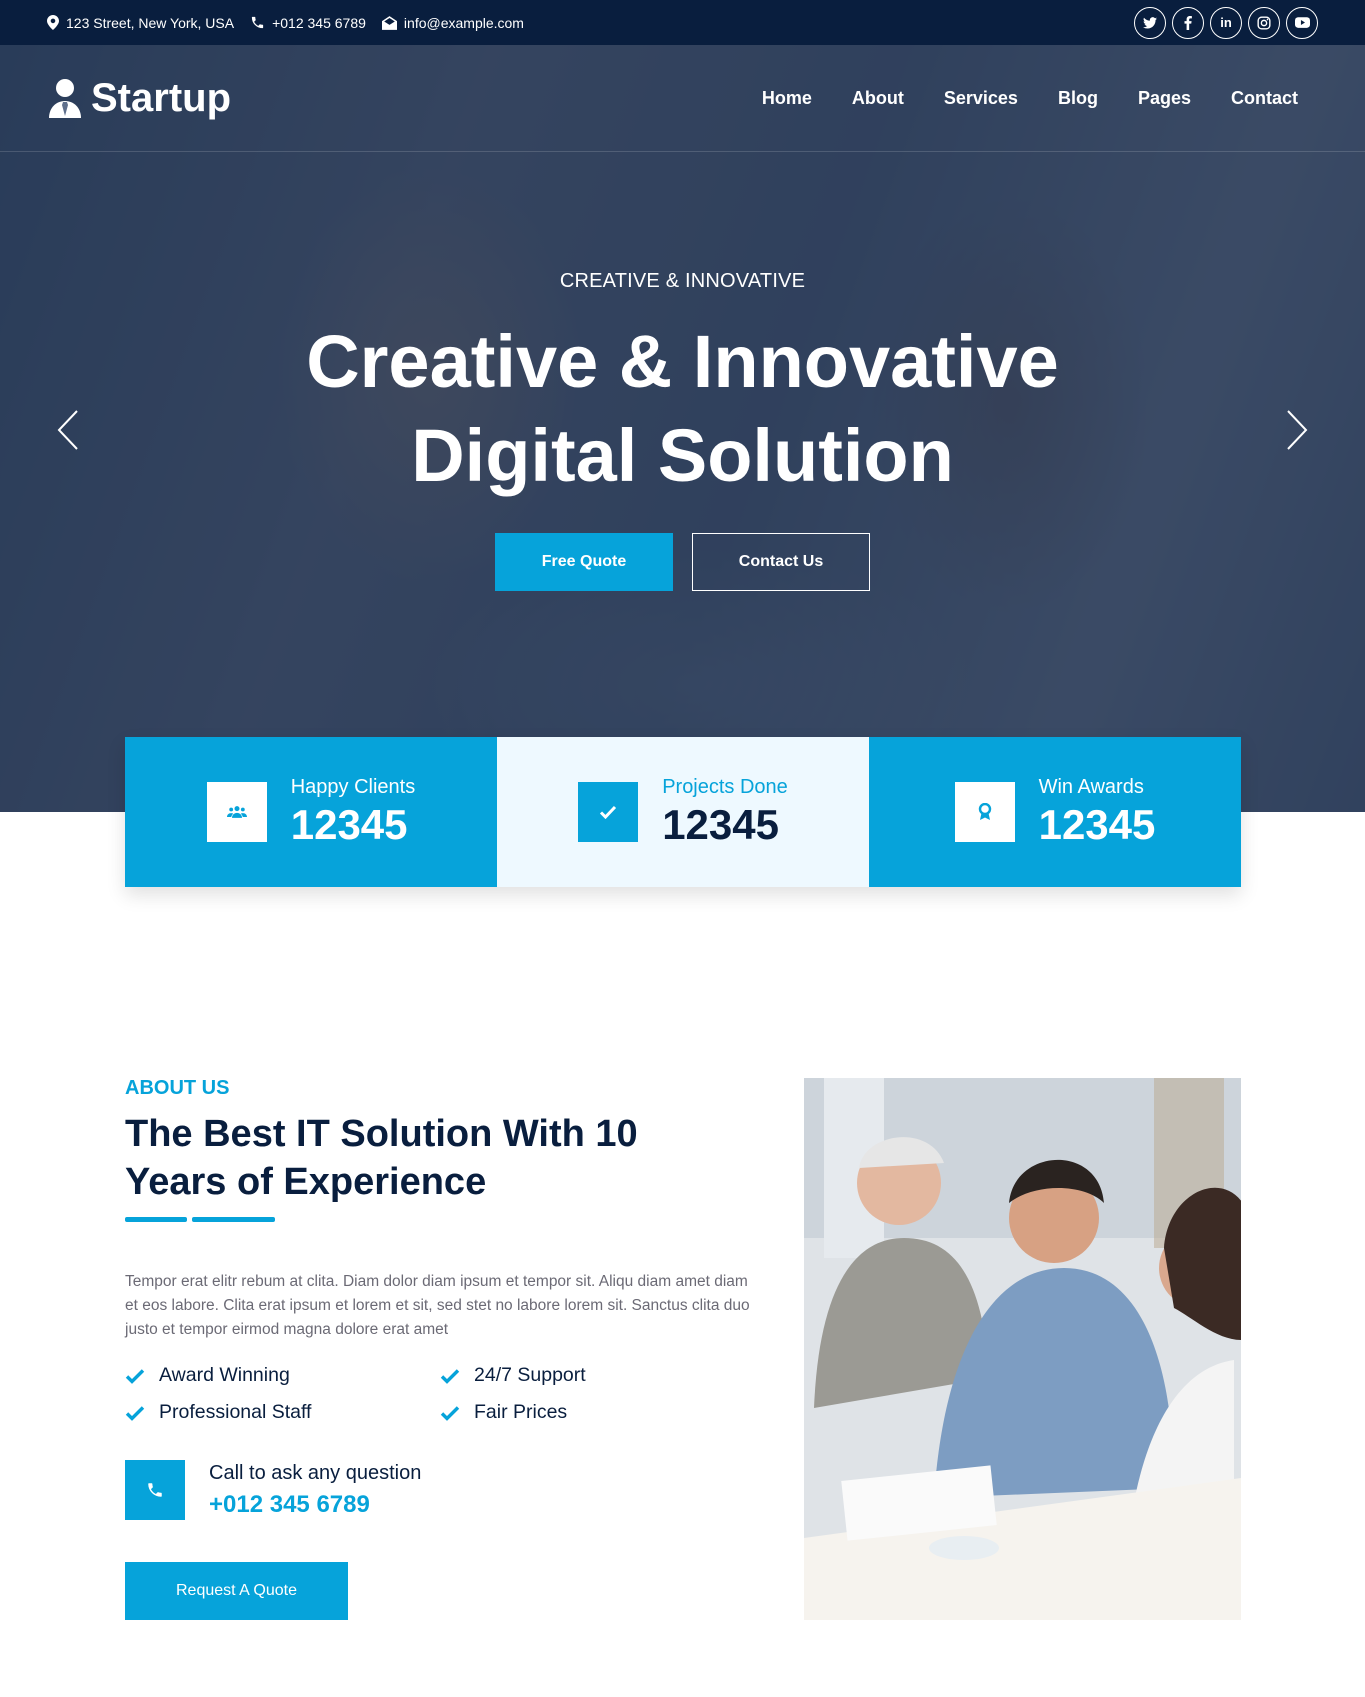 This screenshot has height=1697, width=1365. Describe the element at coordinates (1264, 98) in the screenshot. I see `nav-contact: Contact` at that location.